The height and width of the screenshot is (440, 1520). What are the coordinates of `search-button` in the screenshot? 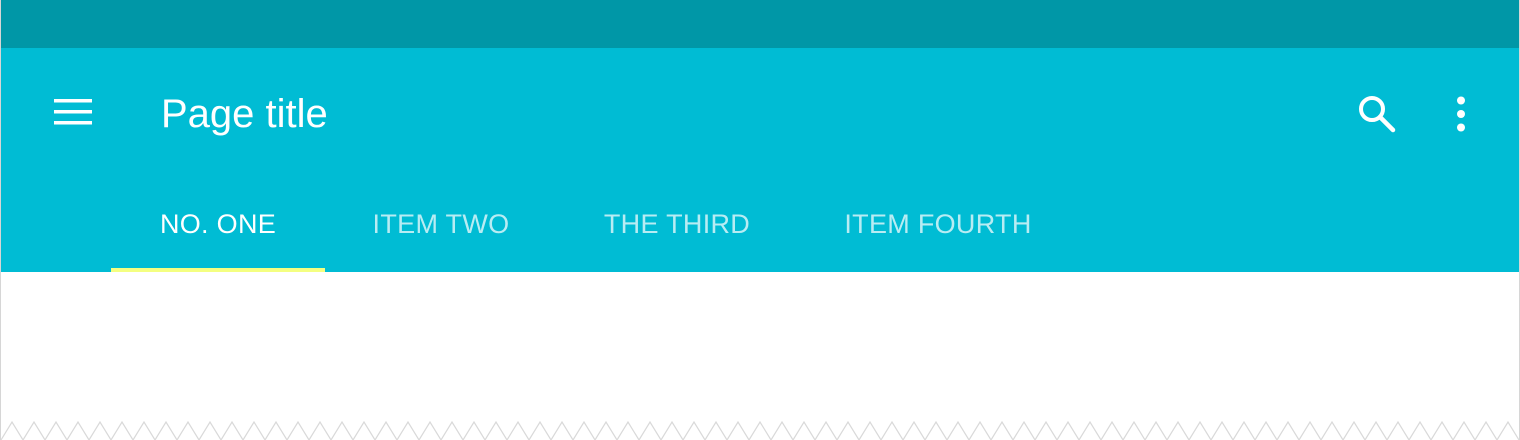 It's located at (1377, 114).